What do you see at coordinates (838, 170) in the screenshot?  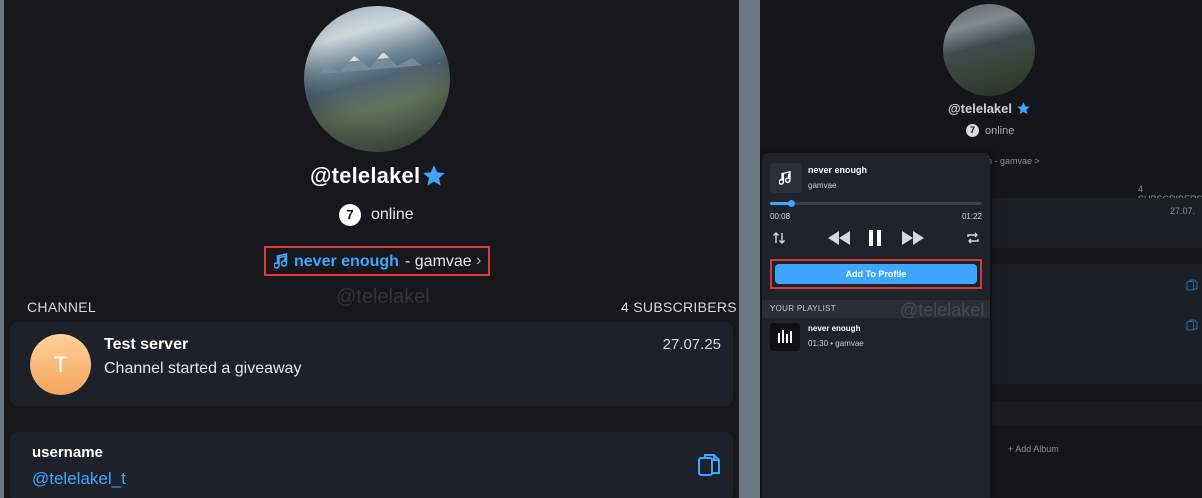 I see `player-track-title: never enough` at bounding box center [838, 170].